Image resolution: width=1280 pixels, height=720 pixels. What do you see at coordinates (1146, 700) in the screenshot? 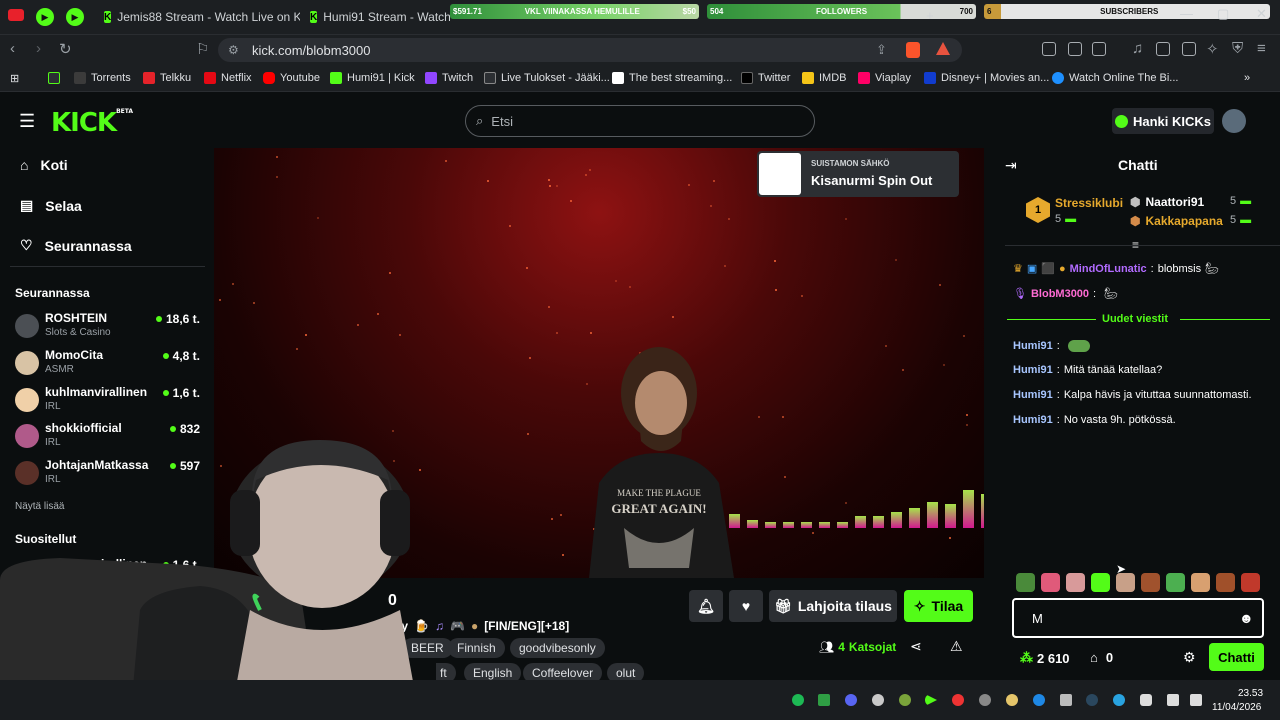
I see `microphone-icon` at bounding box center [1146, 700].